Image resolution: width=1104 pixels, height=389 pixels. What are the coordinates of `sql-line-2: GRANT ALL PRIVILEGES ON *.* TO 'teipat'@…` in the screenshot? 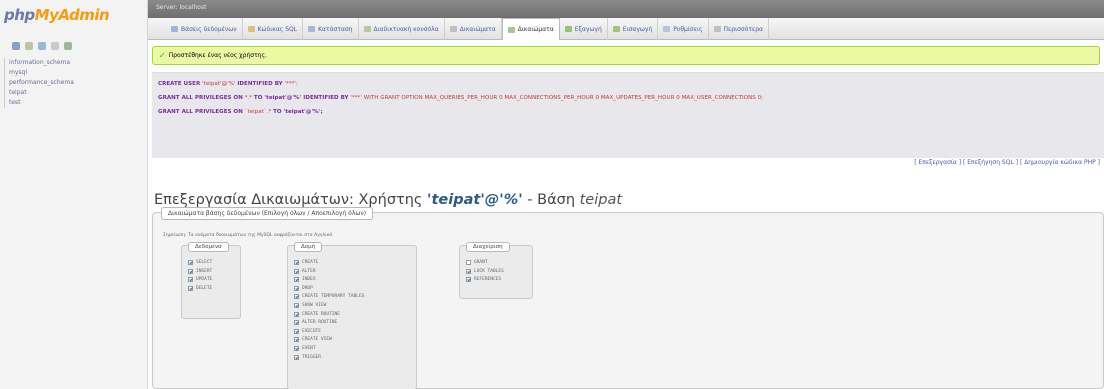 It's located at (461, 98).